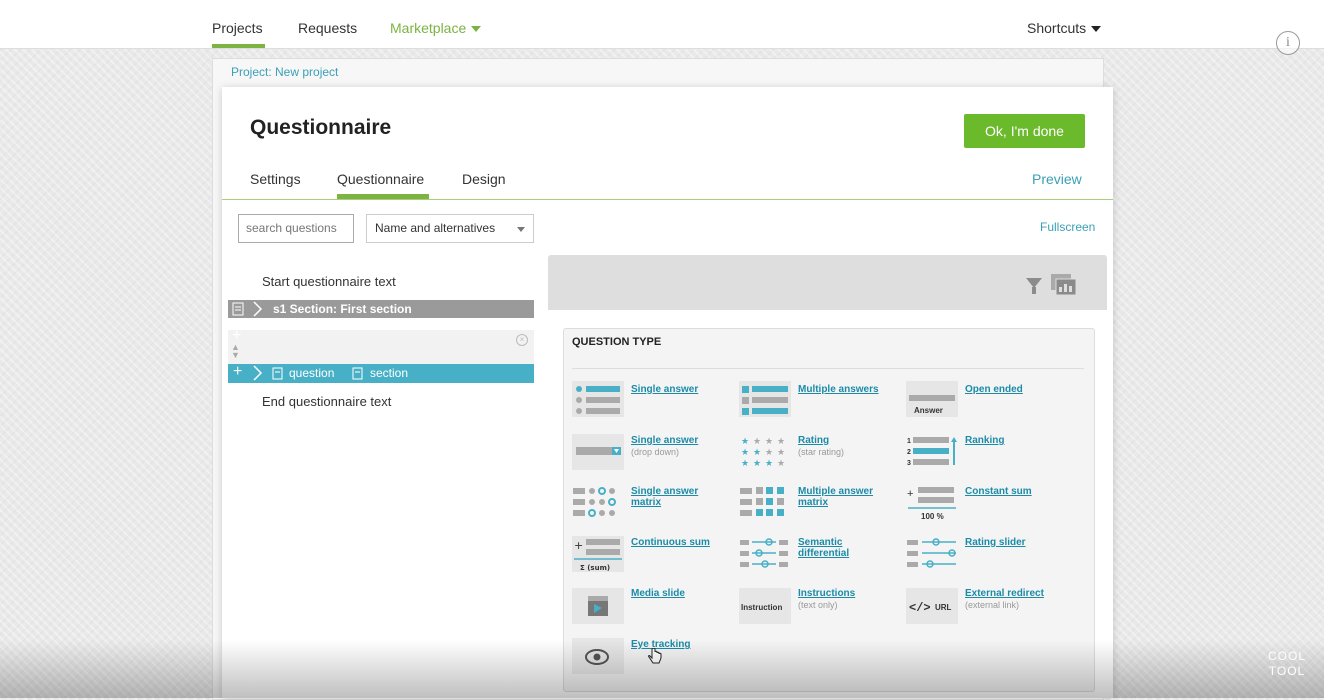 The width and height of the screenshot is (1324, 700). Describe the element at coordinates (995, 542) in the screenshot. I see `qt-rating-slider: Rating slider` at that location.